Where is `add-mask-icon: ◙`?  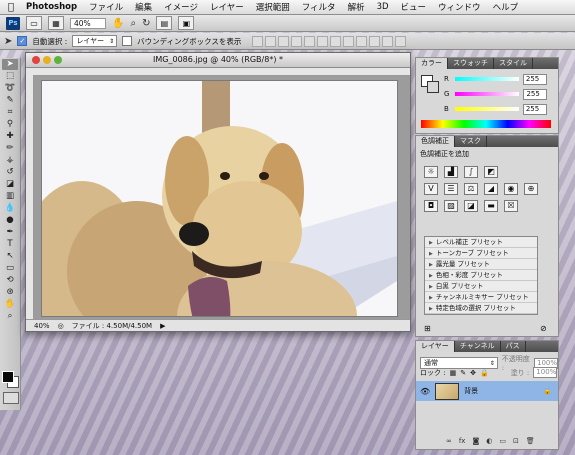
add-mask-icon: ◙ is located at coordinates (475, 441).